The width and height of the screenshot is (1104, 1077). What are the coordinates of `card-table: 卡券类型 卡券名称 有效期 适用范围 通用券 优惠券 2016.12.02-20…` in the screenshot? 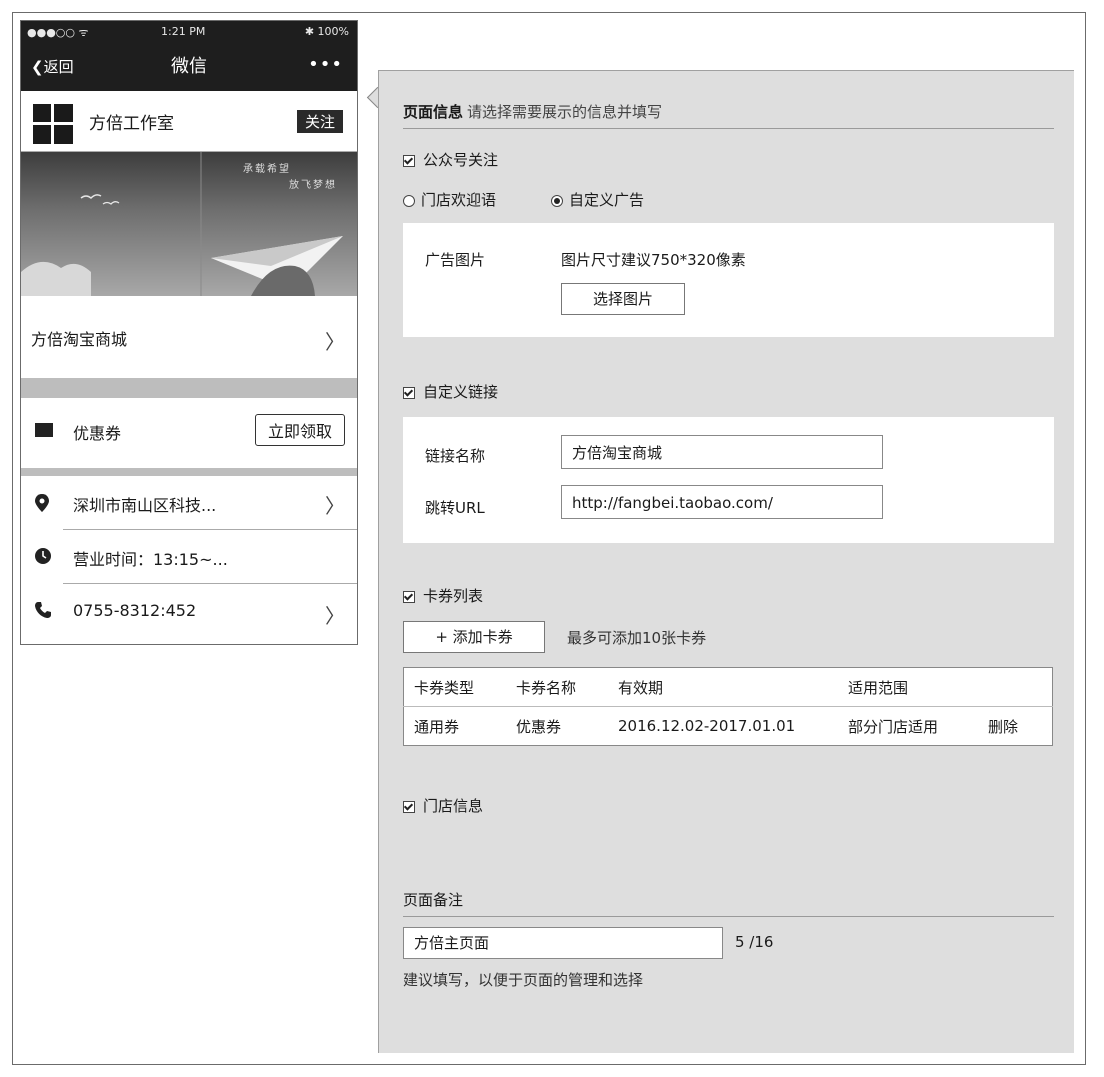 It's located at (728, 706).